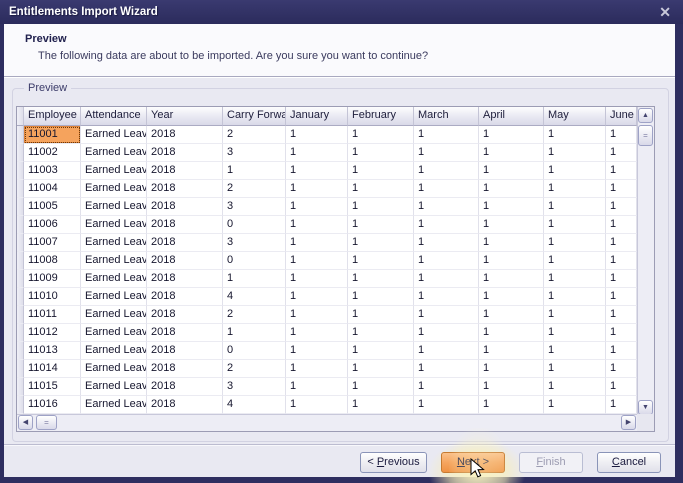  Describe the element at coordinates (52, 153) in the screenshot. I see `grid-cell: 11002` at that location.